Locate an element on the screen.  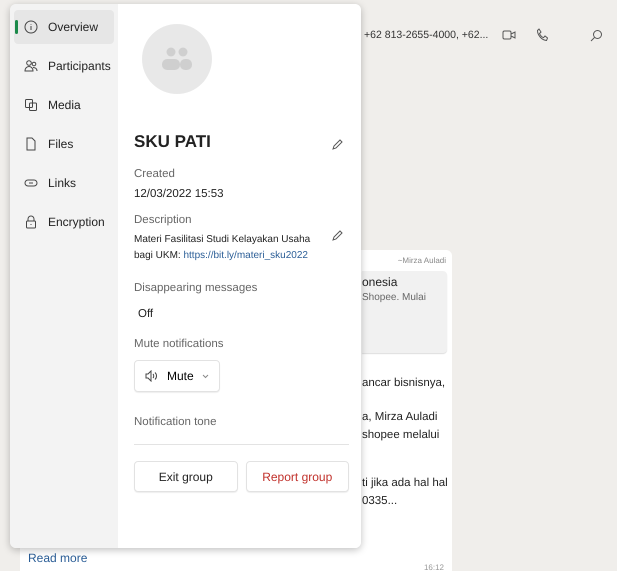
description-text: Materi Fasilitasi Studi Kelayakan Usaha bagi UKM: https://bit.ly/materi_sku2022 is located at coordinates (223, 248).